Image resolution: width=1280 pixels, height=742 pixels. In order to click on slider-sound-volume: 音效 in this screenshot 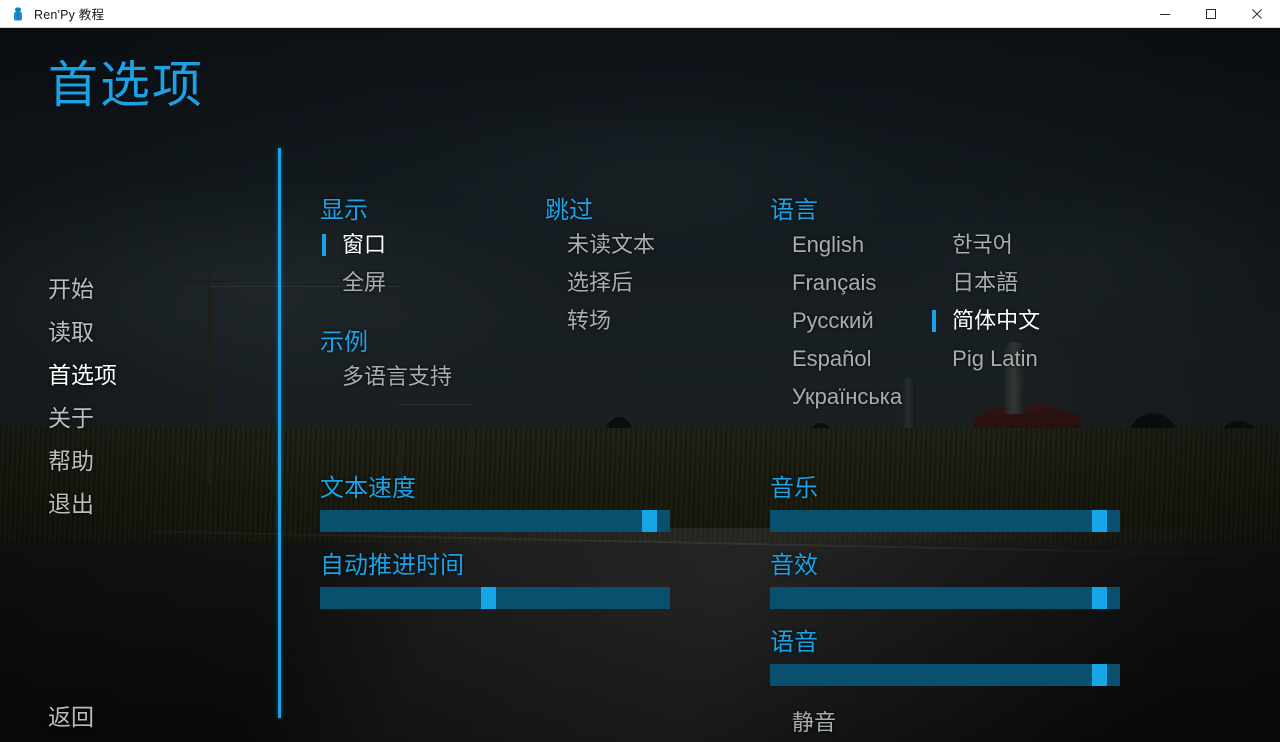, I will do `click(945, 580)`.